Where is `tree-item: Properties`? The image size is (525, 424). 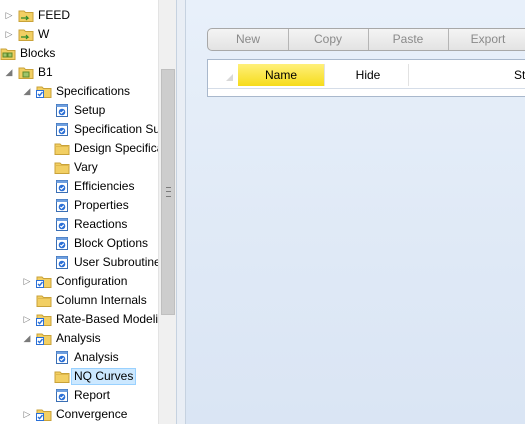 tree-item: Properties is located at coordinates (80, 205).